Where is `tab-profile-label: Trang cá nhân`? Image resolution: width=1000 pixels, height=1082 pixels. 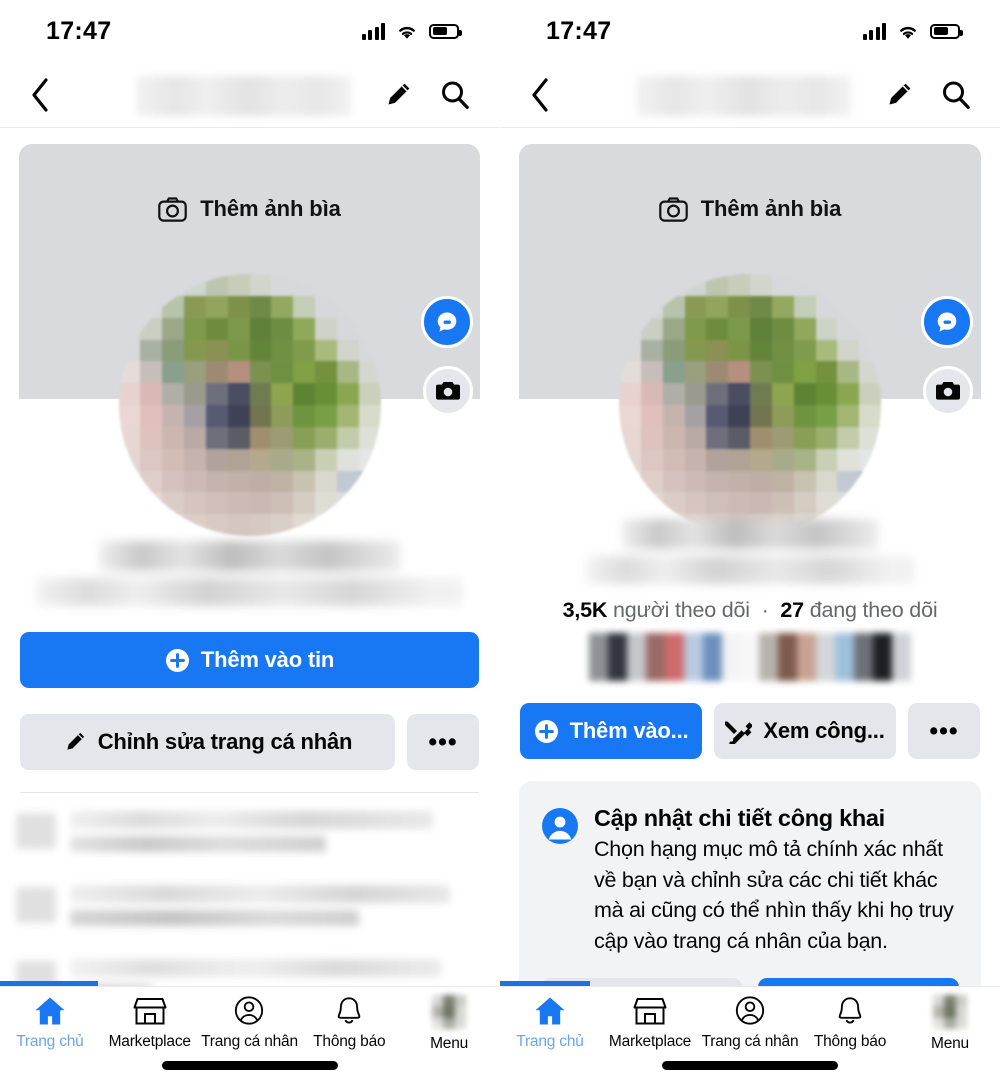
tab-profile-label: Trang cá nhân is located at coordinates (249, 1041).